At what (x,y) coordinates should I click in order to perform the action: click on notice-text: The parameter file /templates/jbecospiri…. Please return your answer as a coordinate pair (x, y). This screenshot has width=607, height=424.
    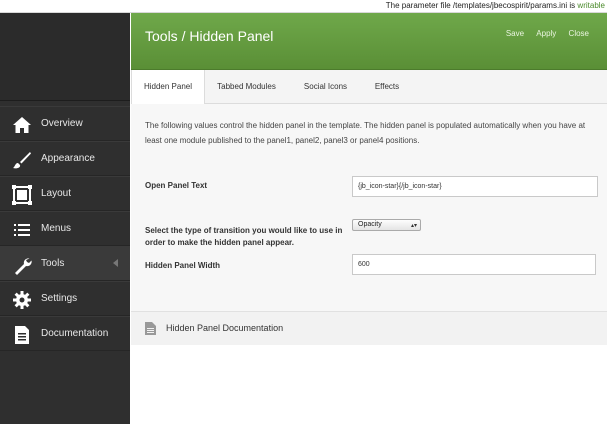
    Looking at the image, I should click on (480, 5).